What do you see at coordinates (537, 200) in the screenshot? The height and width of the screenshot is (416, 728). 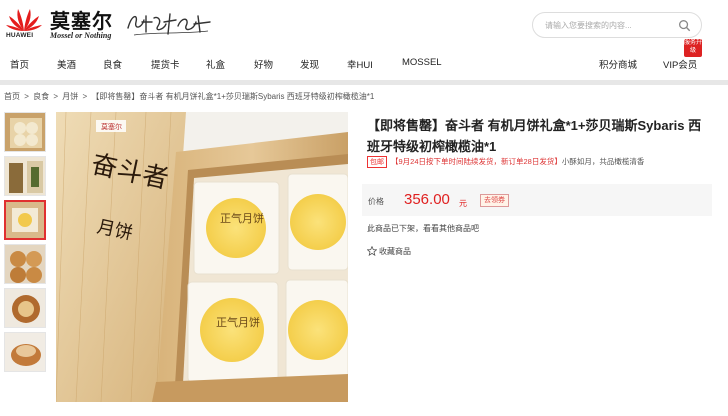 I see `price-box: 价格 356.00 元 去领券` at bounding box center [537, 200].